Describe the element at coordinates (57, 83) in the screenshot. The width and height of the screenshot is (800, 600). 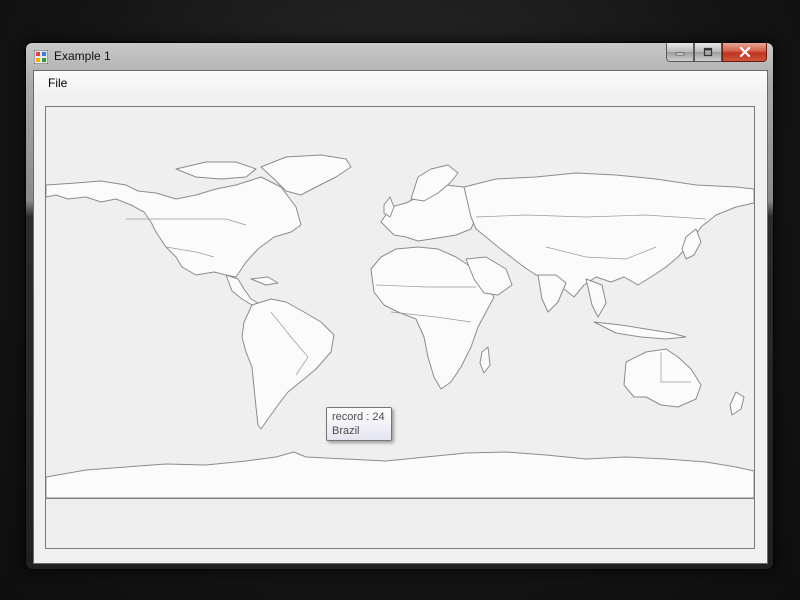
I see `menu-item-file: File` at that location.